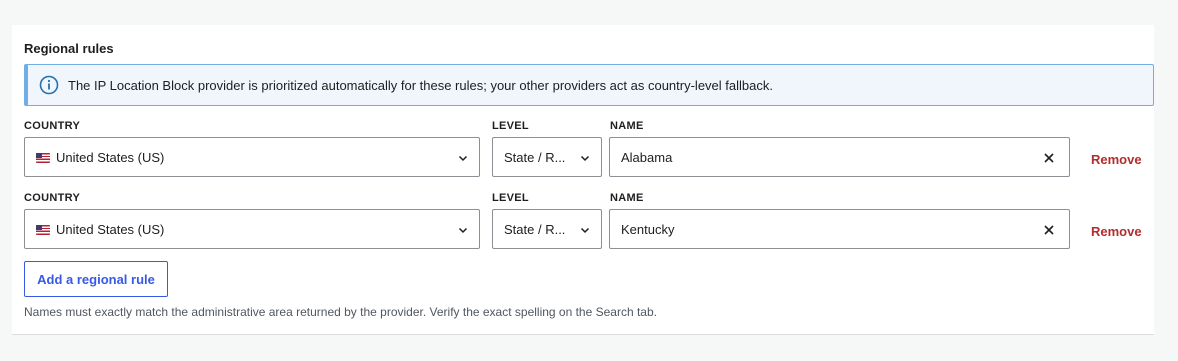 Image resolution: width=1178 pixels, height=361 pixels. What do you see at coordinates (69, 48) in the screenshot?
I see `section-title: Regional rules` at bounding box center [69, 48].